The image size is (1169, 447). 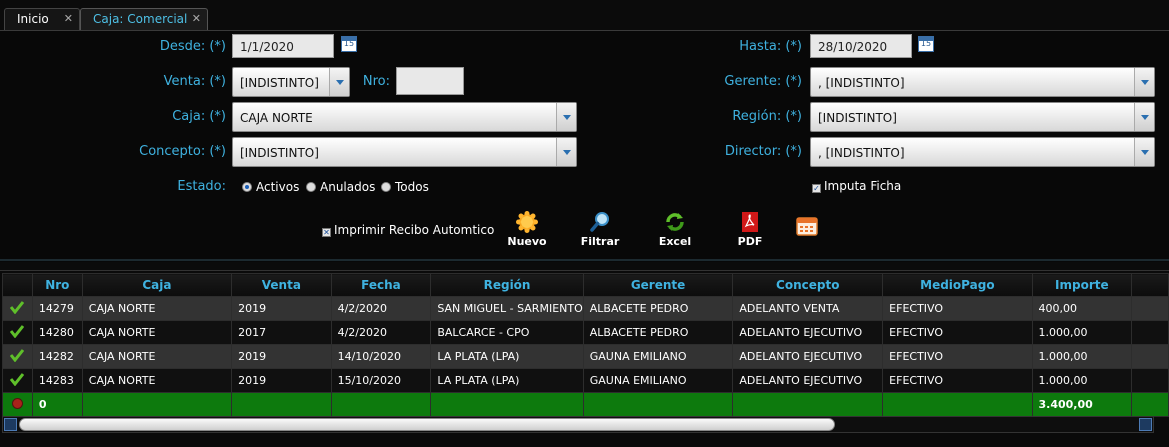 I want to click on estado-radio-activos: Activos, so click(x=270, y=187).